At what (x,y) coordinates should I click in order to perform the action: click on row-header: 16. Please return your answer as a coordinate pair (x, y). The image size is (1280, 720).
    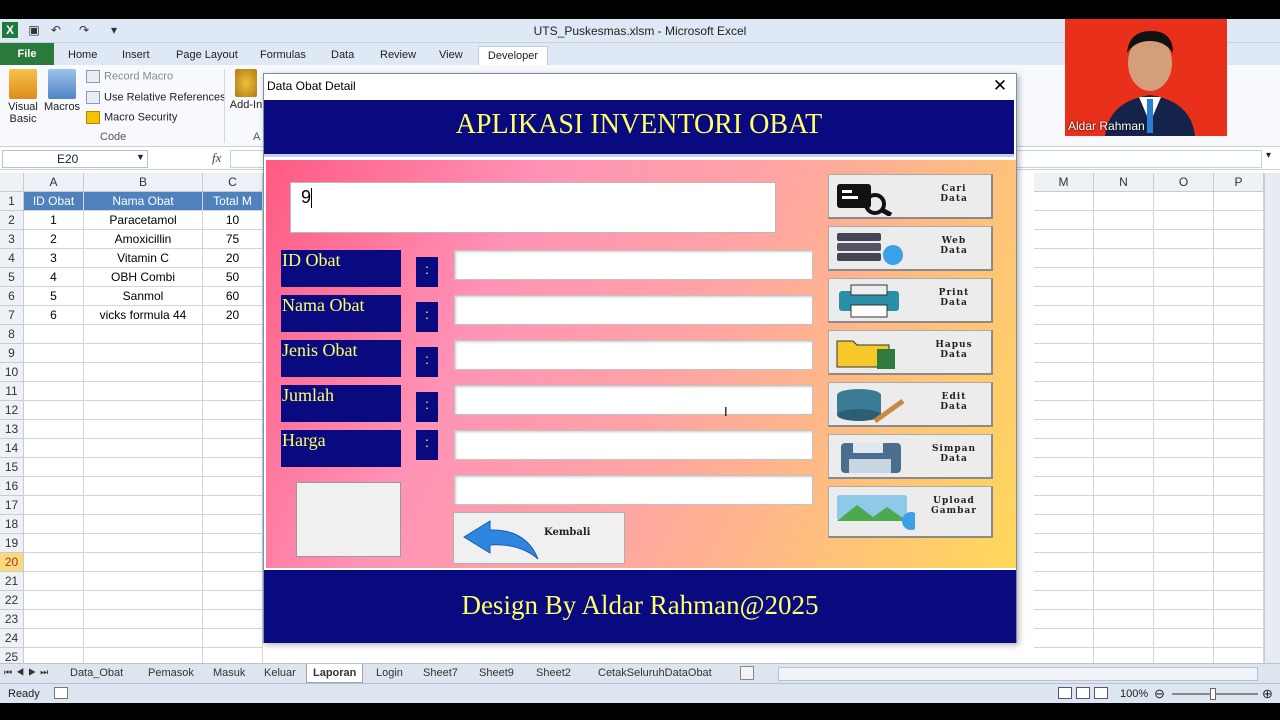
    Looking at the image, I should click on (12, 486).